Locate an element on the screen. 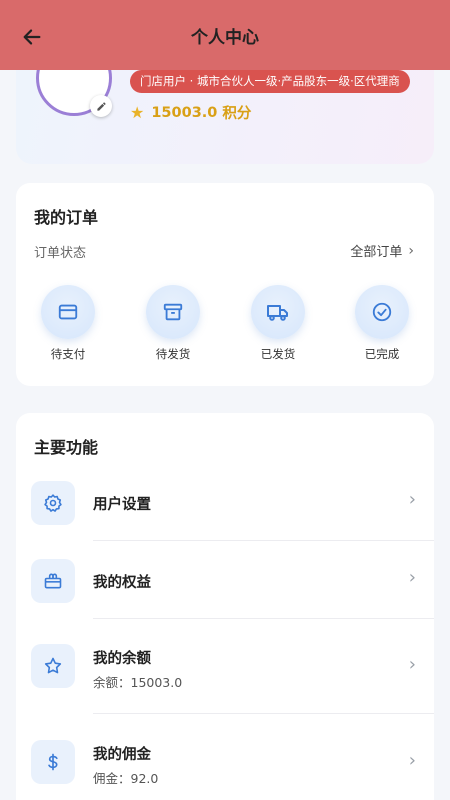 The image size is (450, 800). back-button is located at coordinates (32, 37).